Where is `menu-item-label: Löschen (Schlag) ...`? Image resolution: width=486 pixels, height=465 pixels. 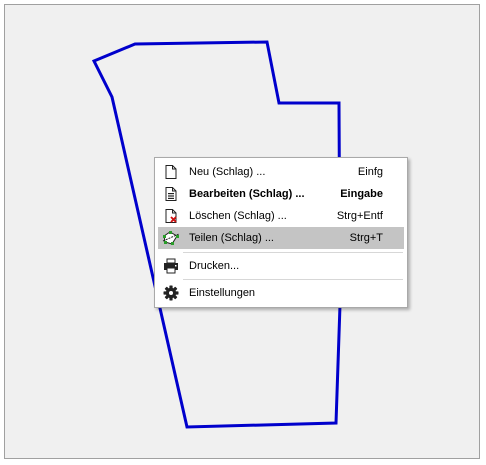
menu-item-label: Löschen (Schlag) ... is located at coordinates (238, 216).